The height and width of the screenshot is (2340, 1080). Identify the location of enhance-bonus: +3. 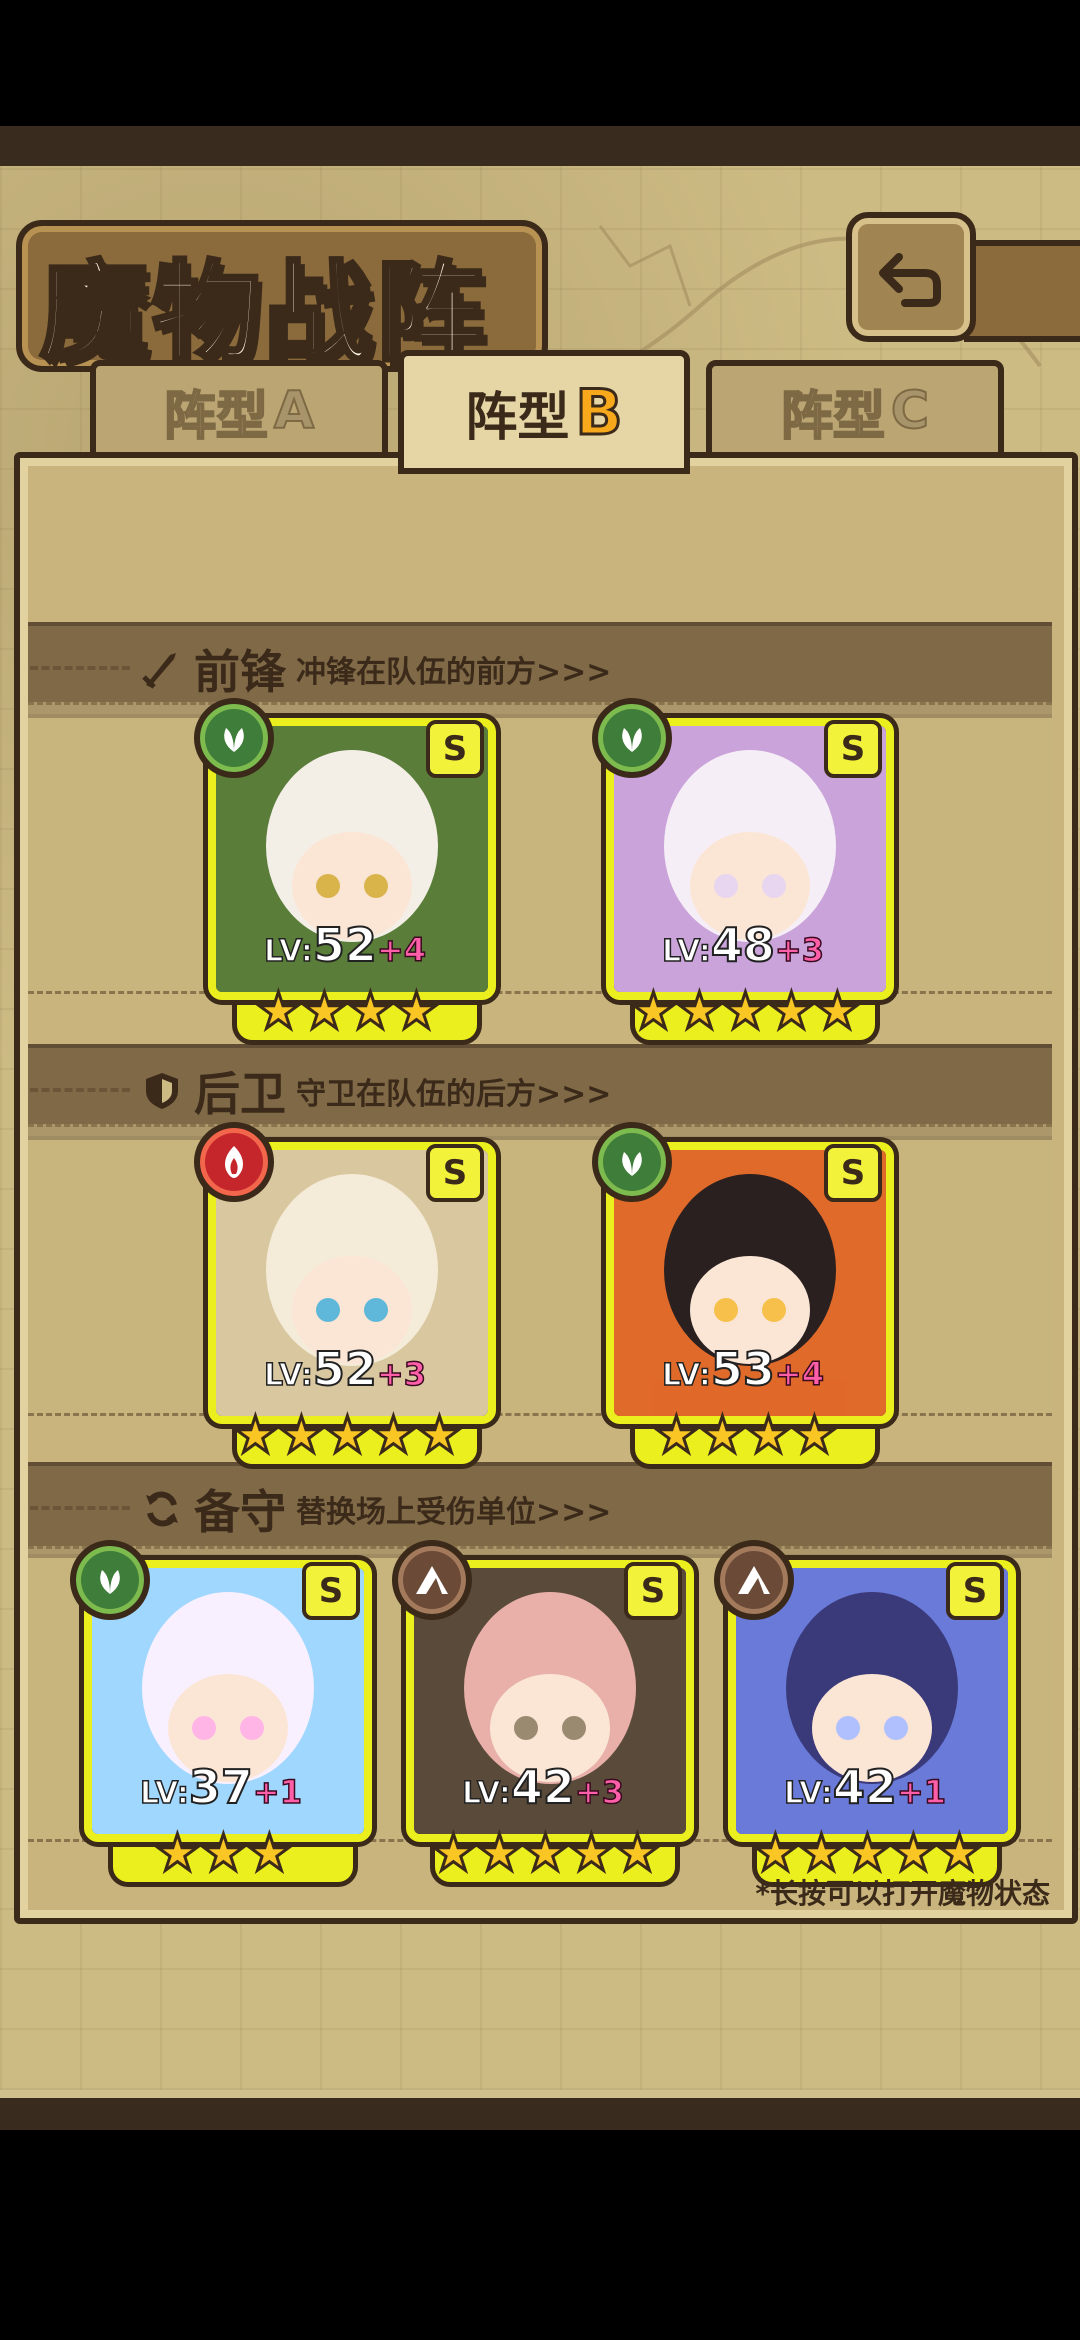
(799, 950).